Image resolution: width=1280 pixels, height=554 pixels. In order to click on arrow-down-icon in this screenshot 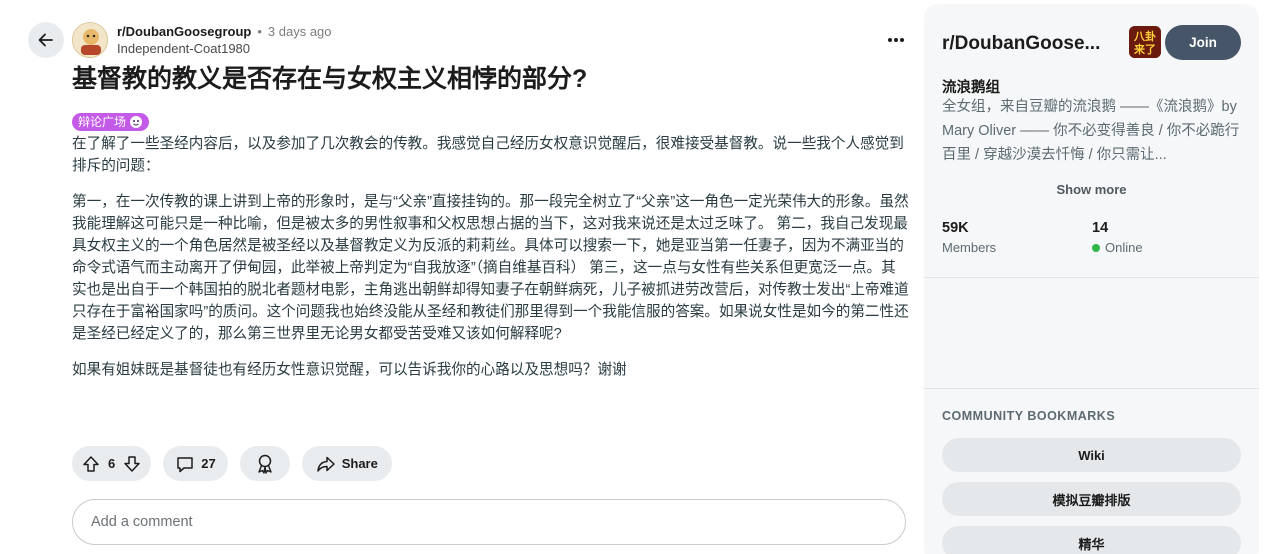, I will do `click(132, 463)`.